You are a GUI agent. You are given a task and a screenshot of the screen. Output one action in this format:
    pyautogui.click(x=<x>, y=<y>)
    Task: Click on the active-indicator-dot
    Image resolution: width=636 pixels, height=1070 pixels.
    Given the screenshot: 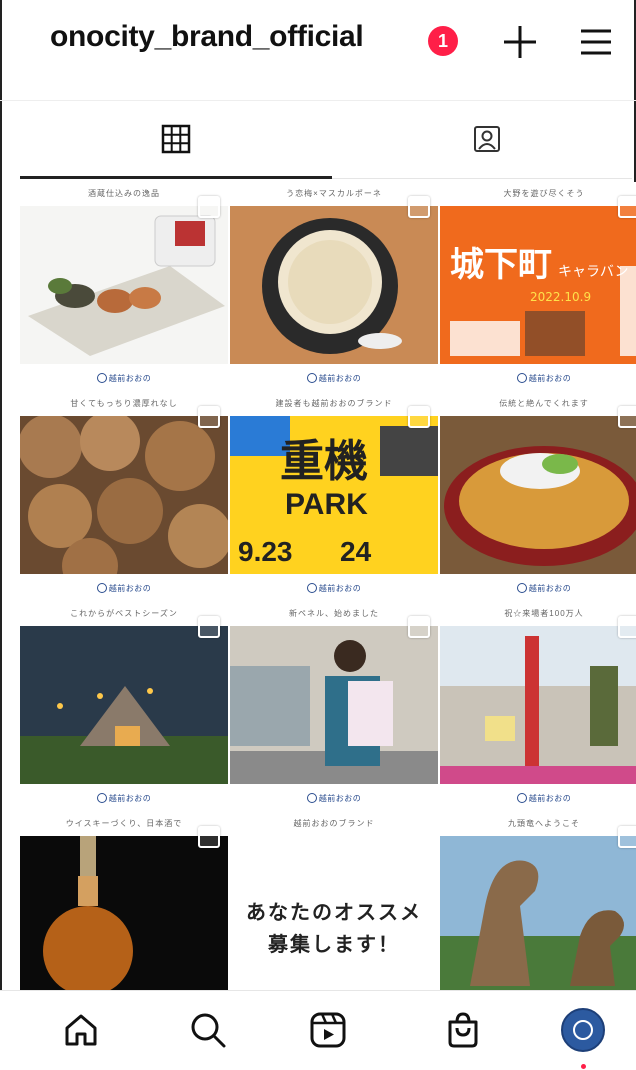 What is the action you would take?
    pyautogui.click(x=583, y=1066)
    